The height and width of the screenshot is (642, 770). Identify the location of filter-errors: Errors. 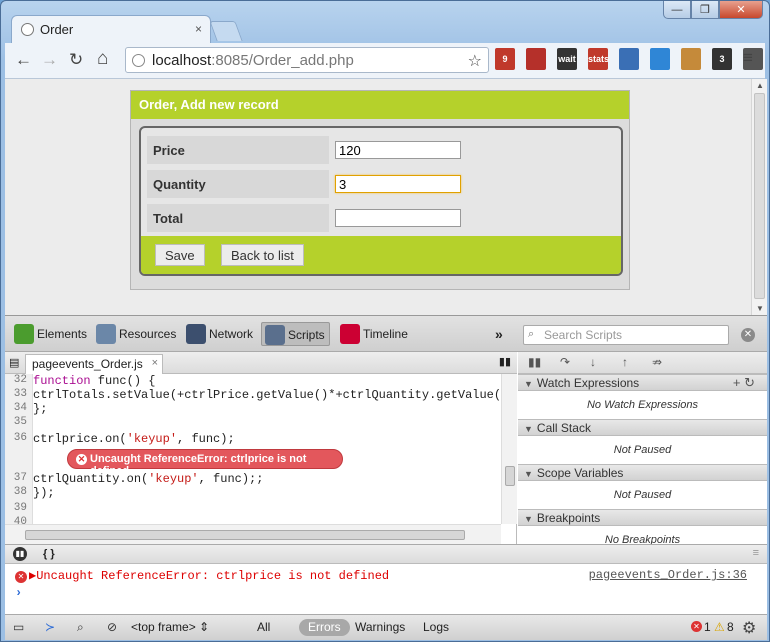
(324, 627).